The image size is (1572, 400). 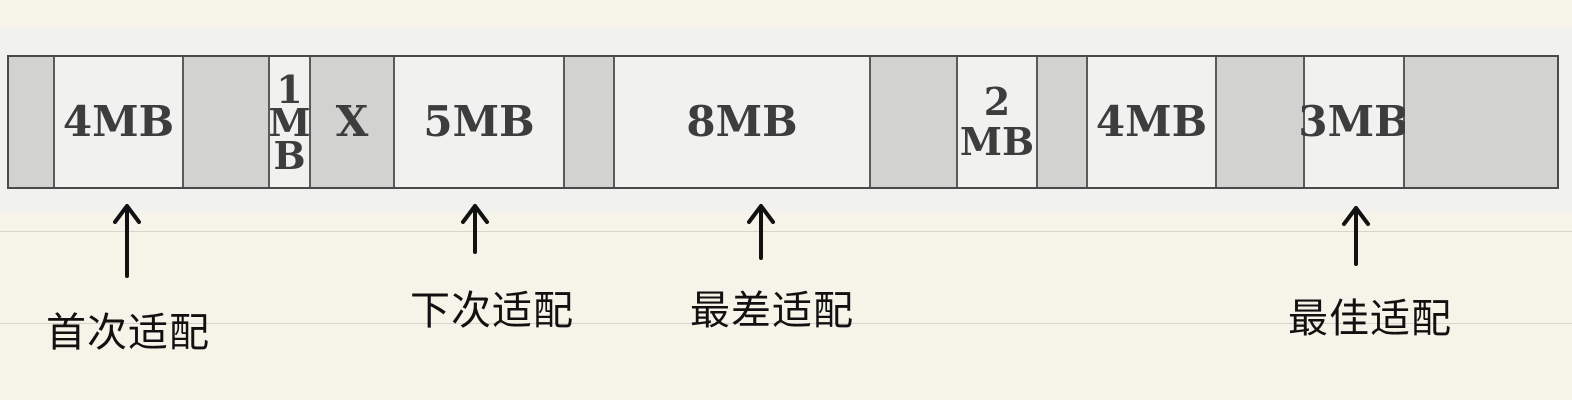 I want to click on worst-fit-arrow-icon, so click(x=761, y=232).